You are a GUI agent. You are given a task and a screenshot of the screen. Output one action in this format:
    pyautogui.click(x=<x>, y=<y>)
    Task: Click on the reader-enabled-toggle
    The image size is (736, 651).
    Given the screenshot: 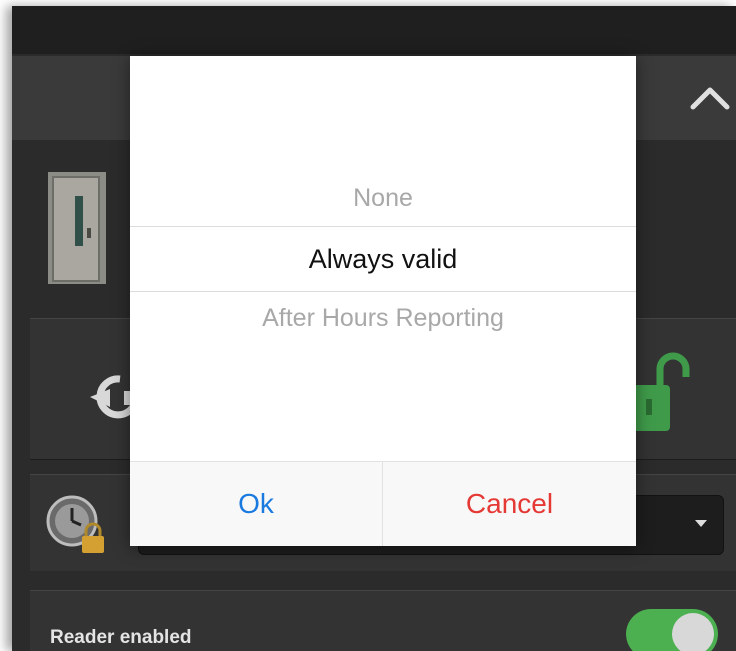 What is the action you would take?
    pyautogui.click(x=672, y=630)
    